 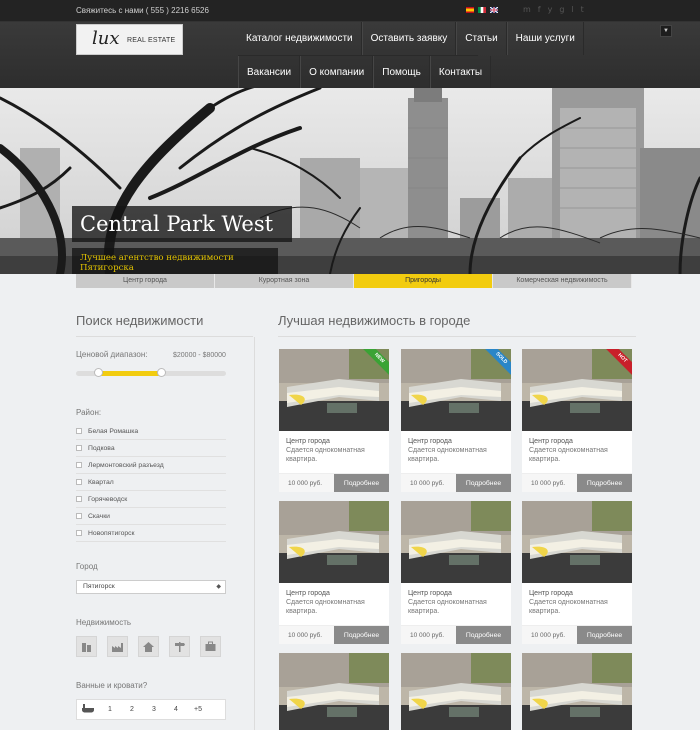 I want to click on property-type-buttons, so click(x=148, y=646).